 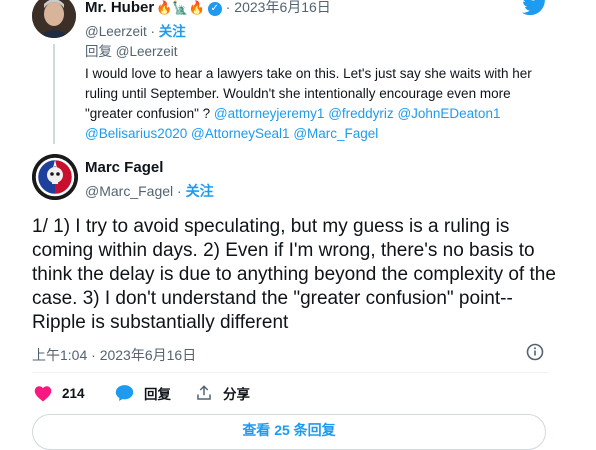 I want to click on reply-to-label: 回复 @Leerzeit, so click(x=131, y=51).